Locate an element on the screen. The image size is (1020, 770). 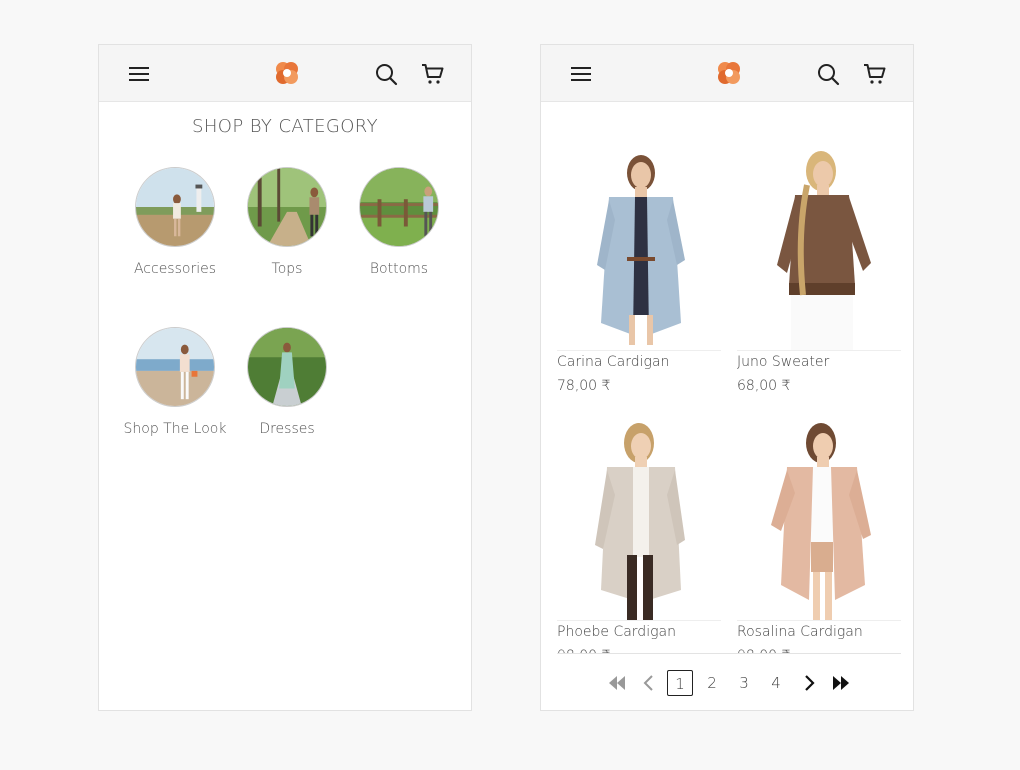
category-bottoms: Bottoms is located at coordinates (399, 222).